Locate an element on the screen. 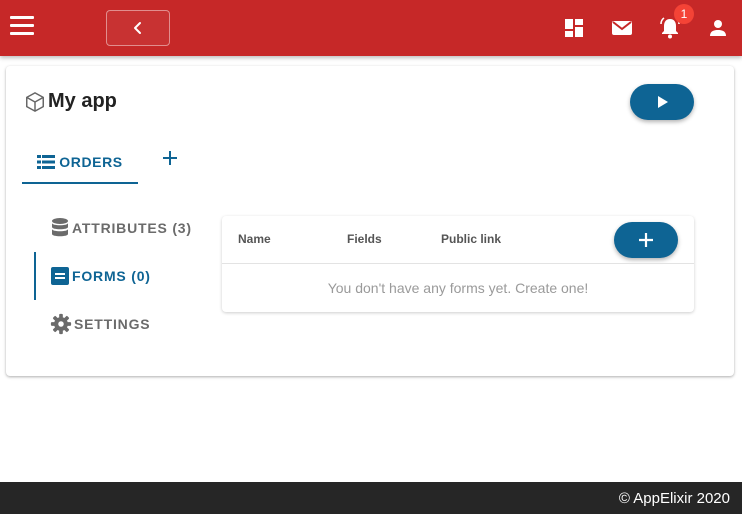  table-divider is located at coordinates (458, 263).